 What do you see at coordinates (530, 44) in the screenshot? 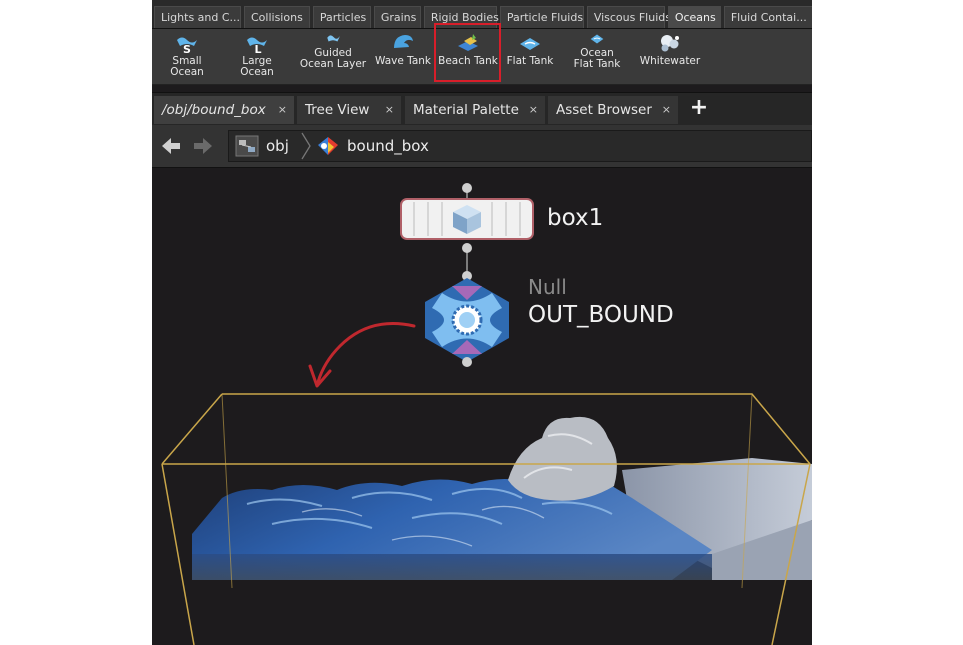
I see `flat-tank-icon` at bounding box center [530, 44].